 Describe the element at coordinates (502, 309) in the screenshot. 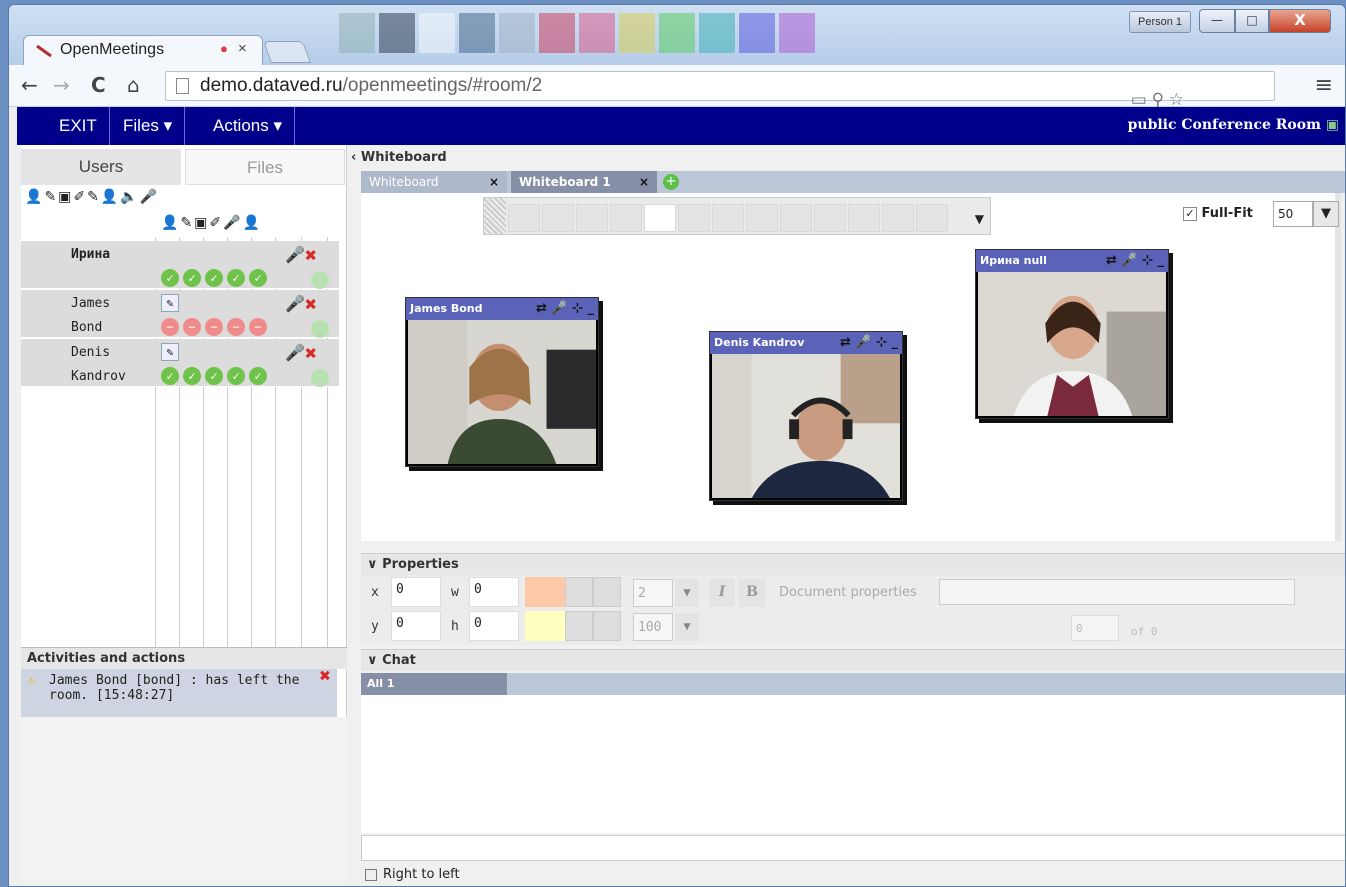

I see `video-title: James Bond ⇄ 🎤 ⊹ _` at that location.